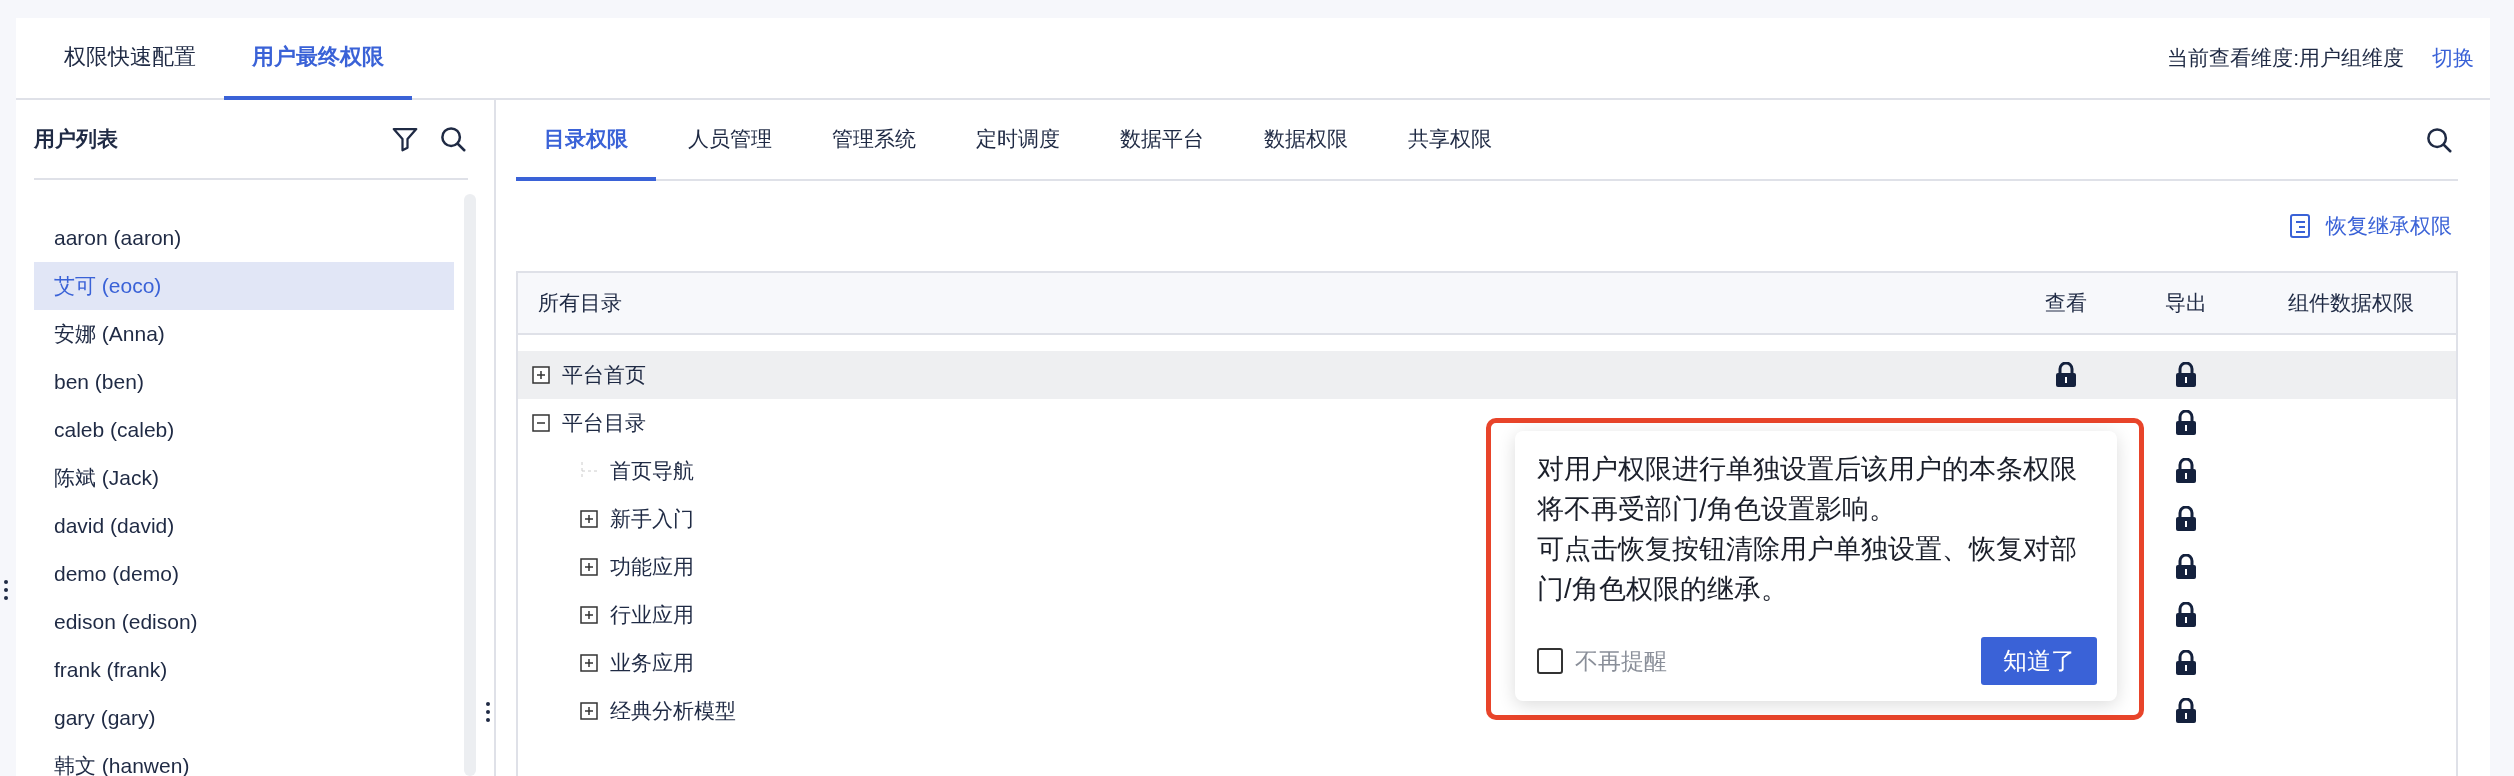 The width and height of the screenshot is (2514, 776). Describe the element at coordinates (2066, 303) in the screenshot. I see `column-header: 查看` at that location.